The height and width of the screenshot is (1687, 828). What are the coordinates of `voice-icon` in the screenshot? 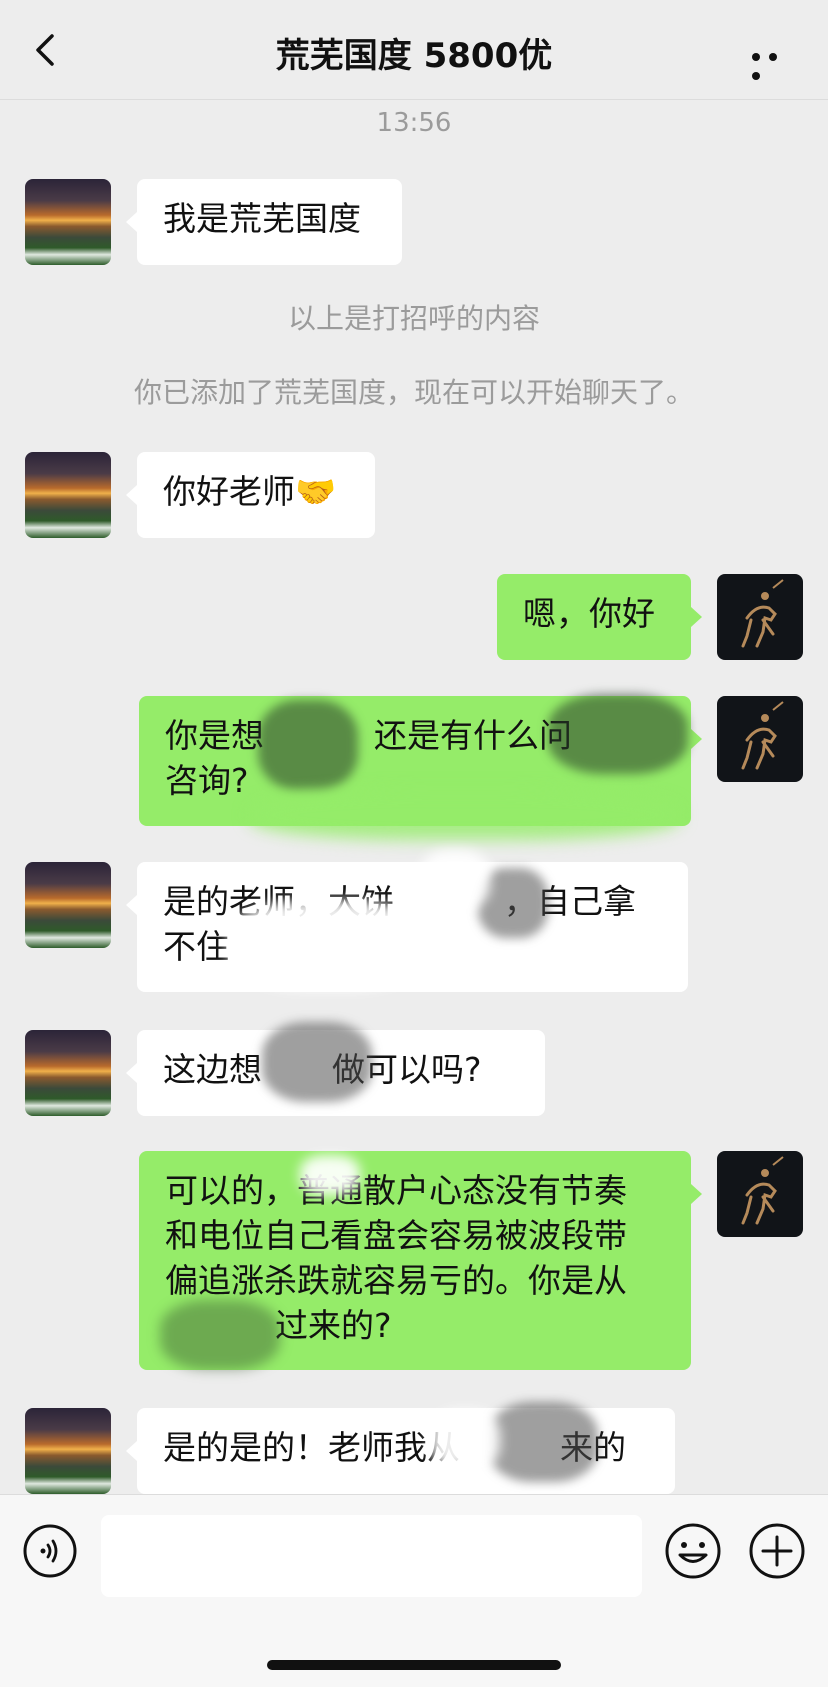 It's located at (50, 1551).